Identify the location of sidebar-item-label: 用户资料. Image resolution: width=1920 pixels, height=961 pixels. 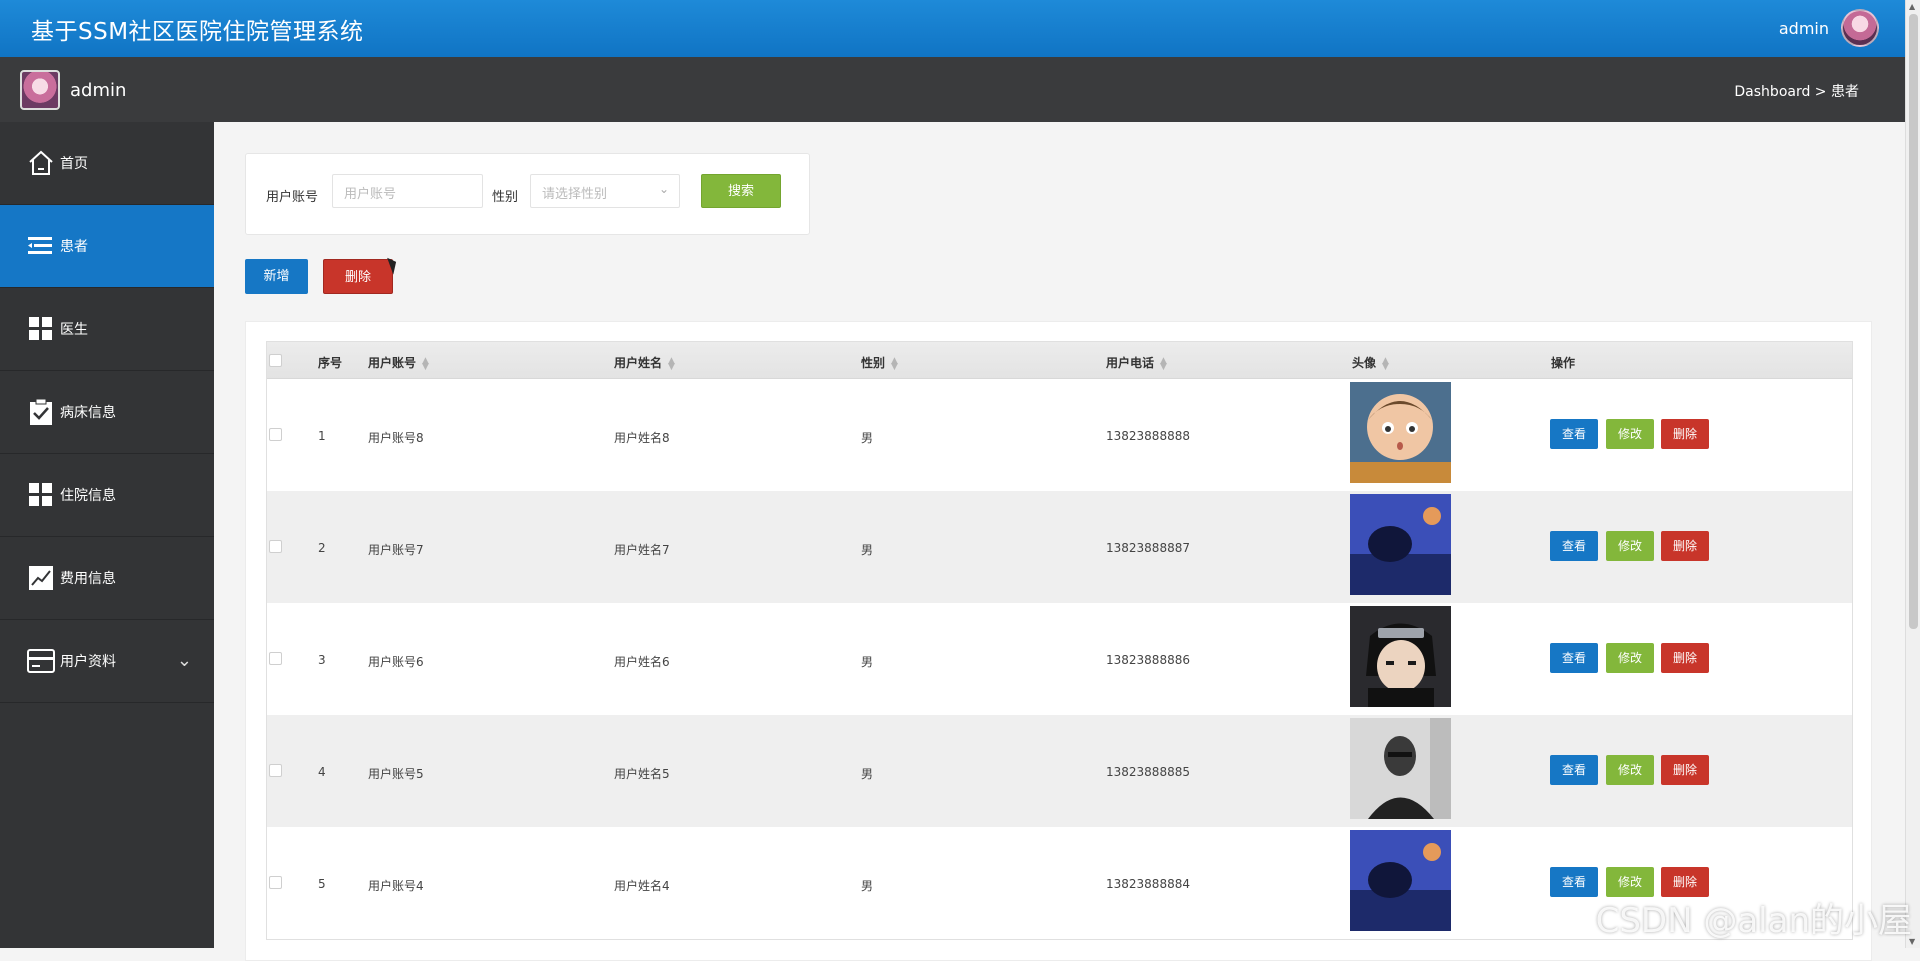
(88, 661).